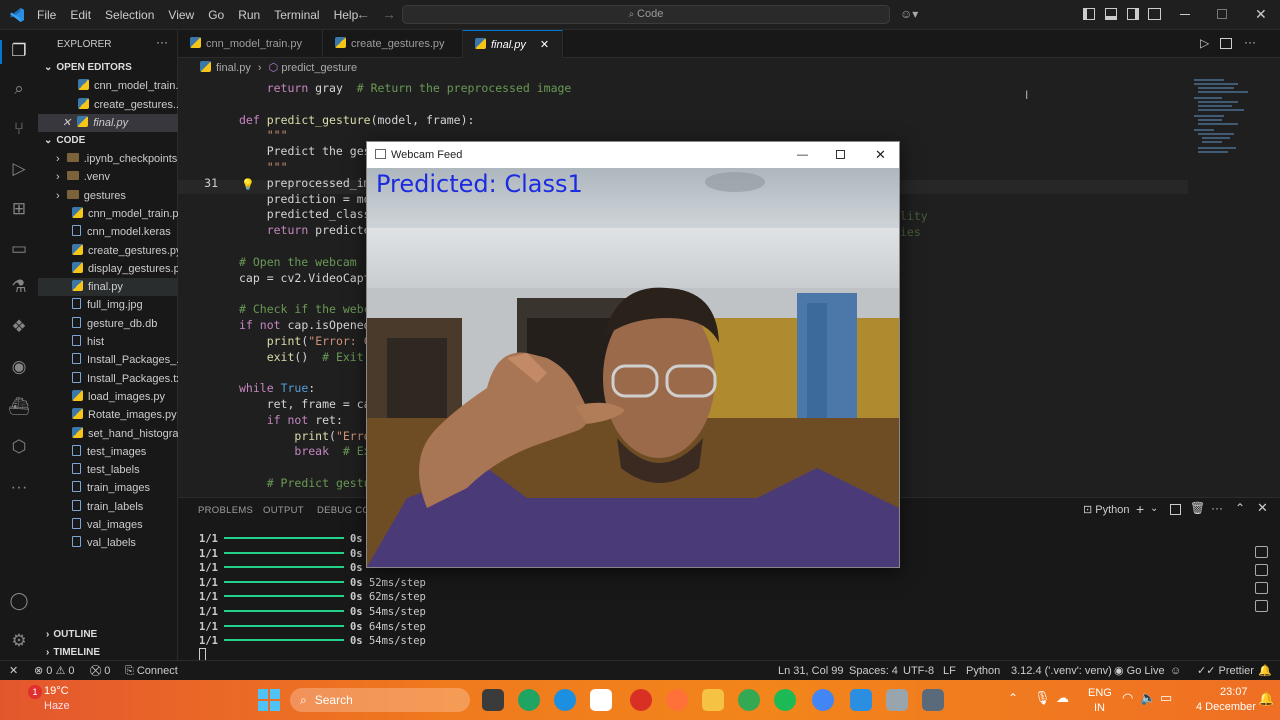  I want to click on menu-terminal: Terminal, so click(296, 15).